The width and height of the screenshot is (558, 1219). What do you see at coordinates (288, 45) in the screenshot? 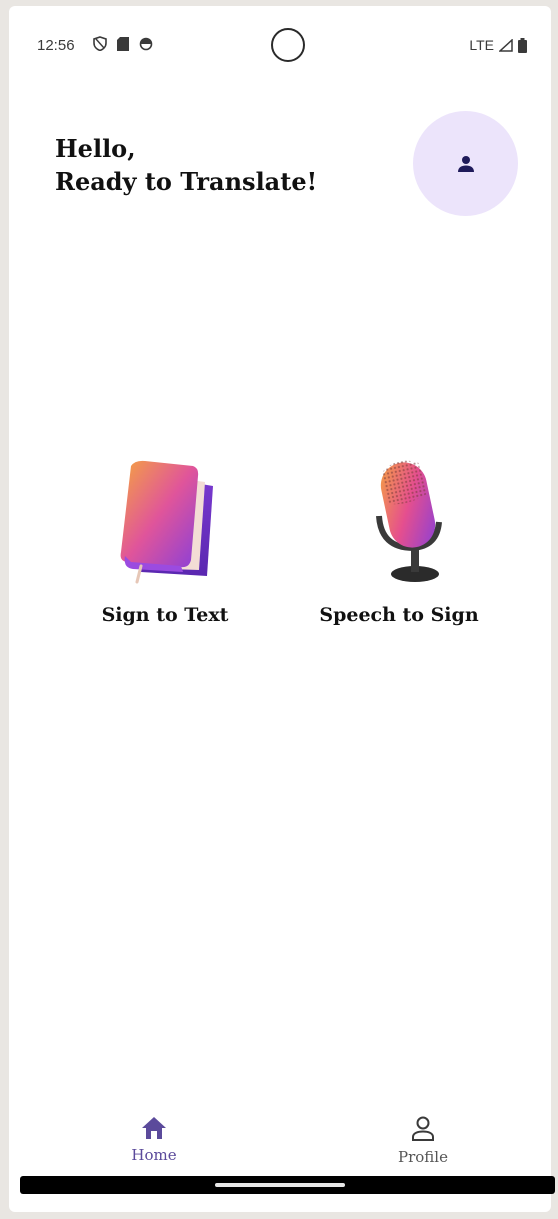
I see `camera-cutout` at bounding box center [288, 45].